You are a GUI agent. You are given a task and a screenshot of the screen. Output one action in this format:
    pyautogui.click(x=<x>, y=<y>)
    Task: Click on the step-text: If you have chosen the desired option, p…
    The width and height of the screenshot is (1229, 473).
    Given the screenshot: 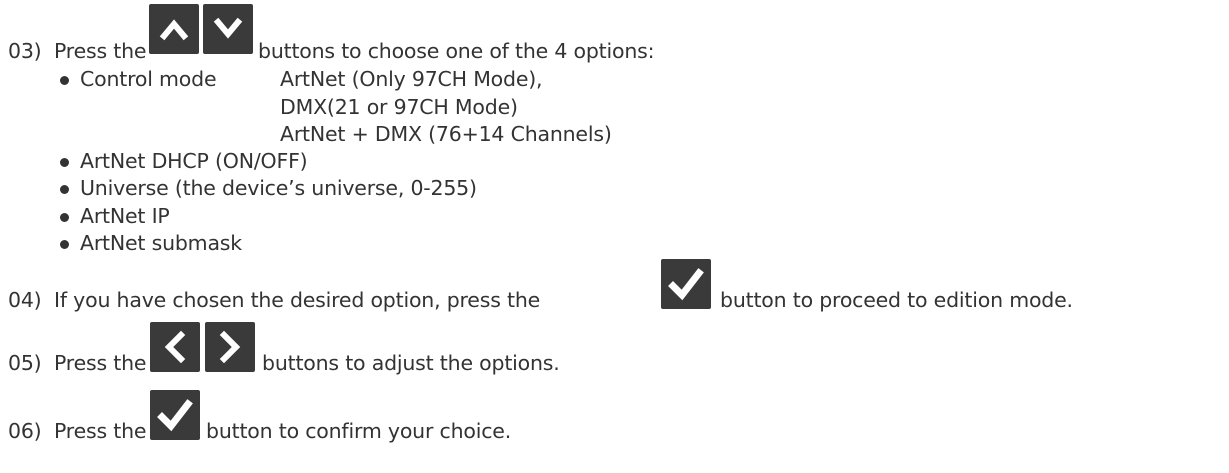 What is the action you would take?
    pyautogui.click(x=297, y=300)
    